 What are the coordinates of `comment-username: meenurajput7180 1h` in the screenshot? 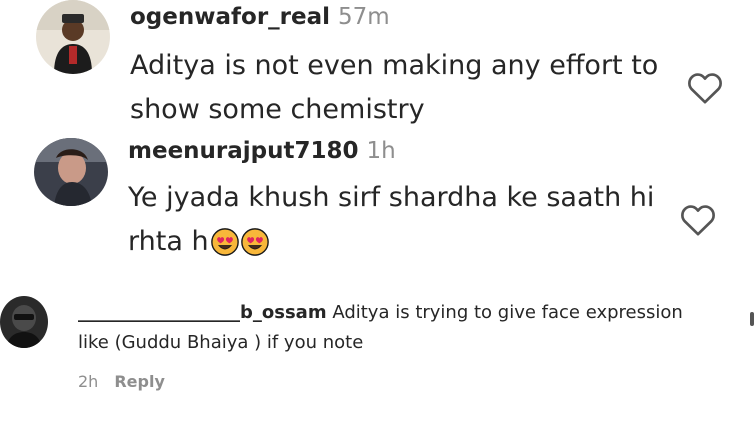 It's located at (262, 151).